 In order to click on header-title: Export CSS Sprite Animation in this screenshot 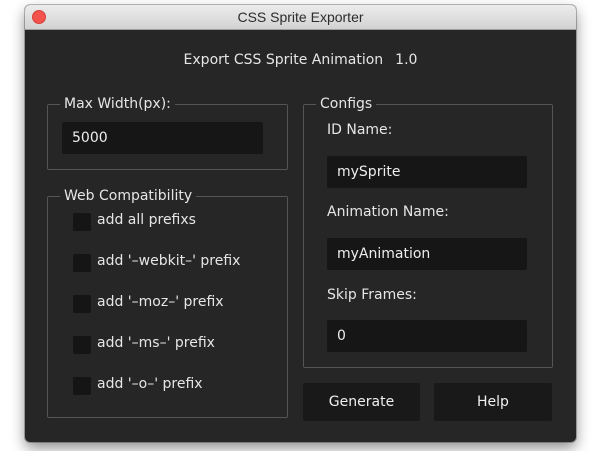, I will do `click(283, 60)`.